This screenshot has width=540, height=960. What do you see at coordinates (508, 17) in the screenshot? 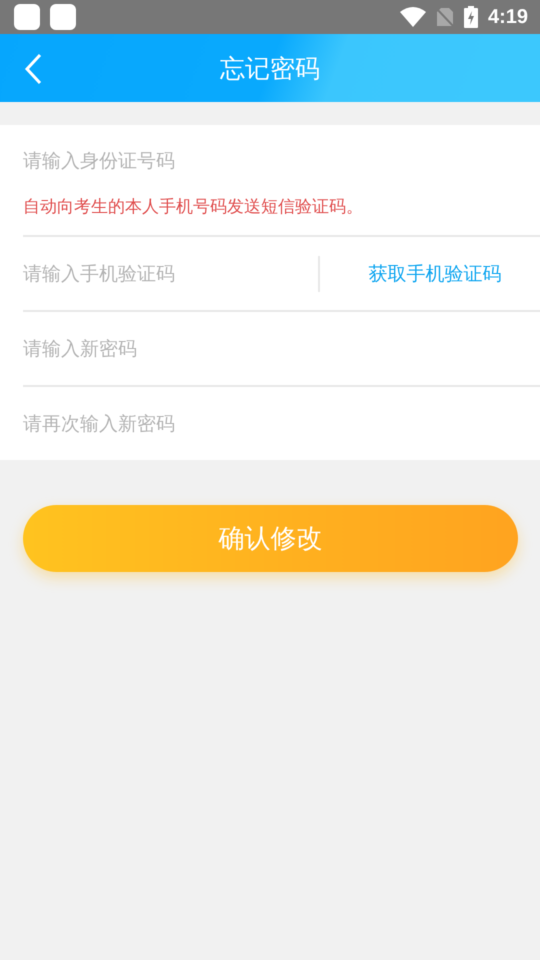
I see `clock-time: 4:19` at bounding box center [508, 17].